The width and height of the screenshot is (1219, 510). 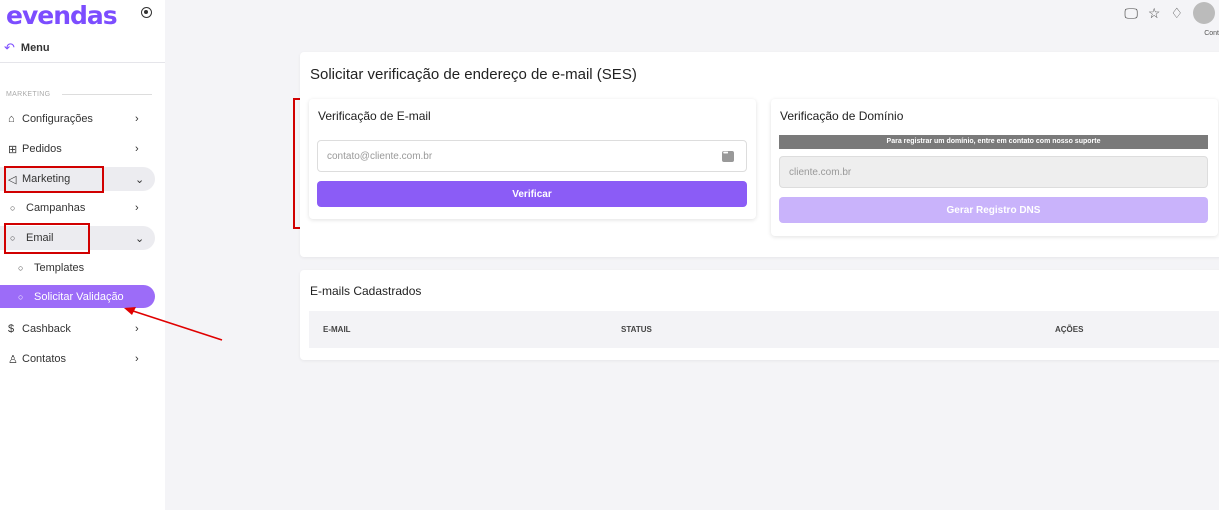 I want to click on dollar-circle-icon: $, so click(x=11, y=329).